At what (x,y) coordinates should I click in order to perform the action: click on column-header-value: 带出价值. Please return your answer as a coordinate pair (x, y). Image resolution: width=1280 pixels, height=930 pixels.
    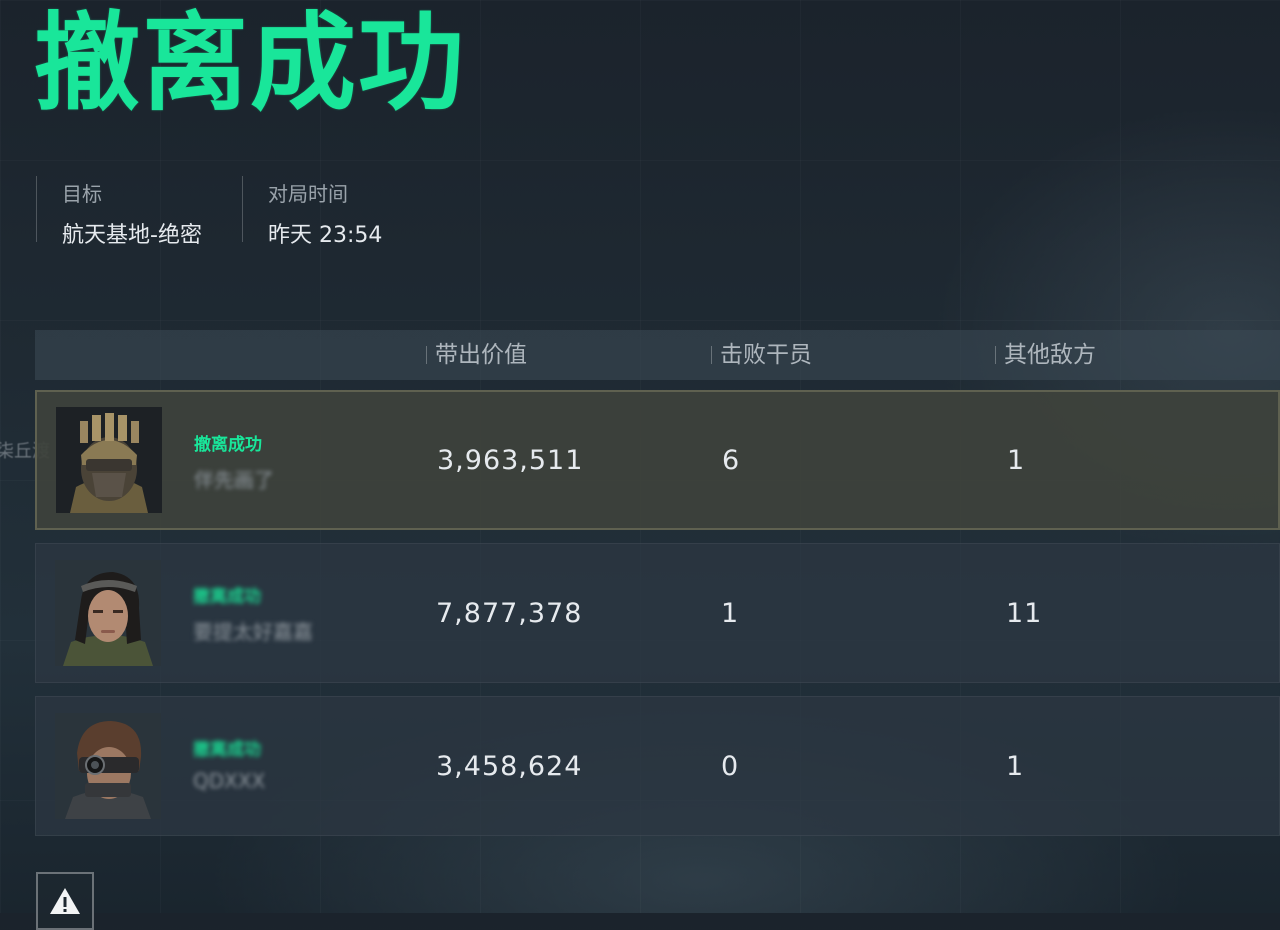
    Looking at the image, I should click on (476, 355).